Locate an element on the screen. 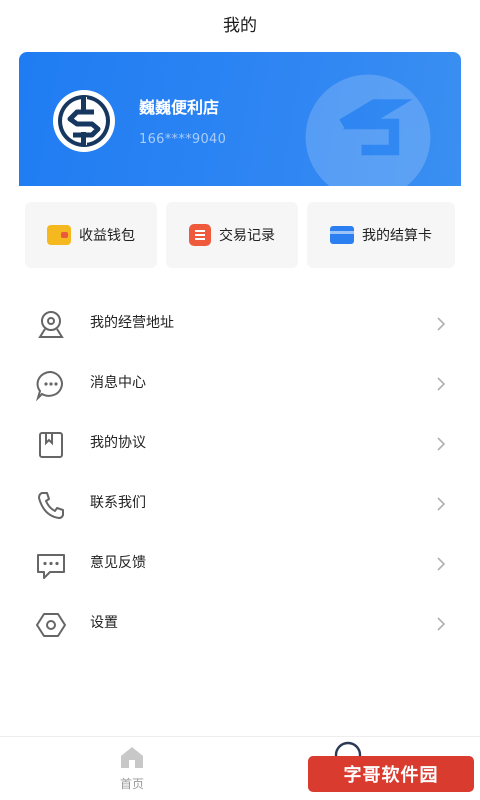 The height and width of the screenshot is (800, 480). tab-home-label: 首页 is located at coordinates (131, 784).